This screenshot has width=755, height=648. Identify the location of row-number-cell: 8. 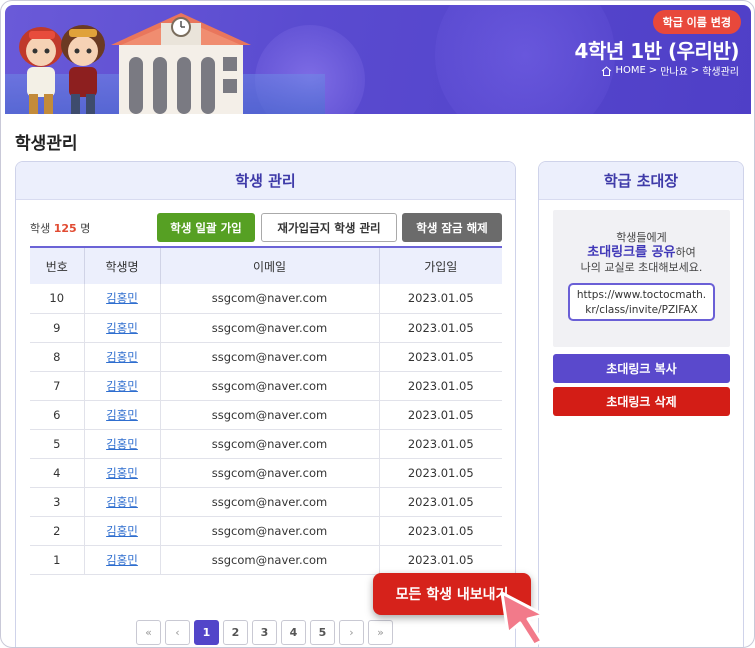
(57, 357).